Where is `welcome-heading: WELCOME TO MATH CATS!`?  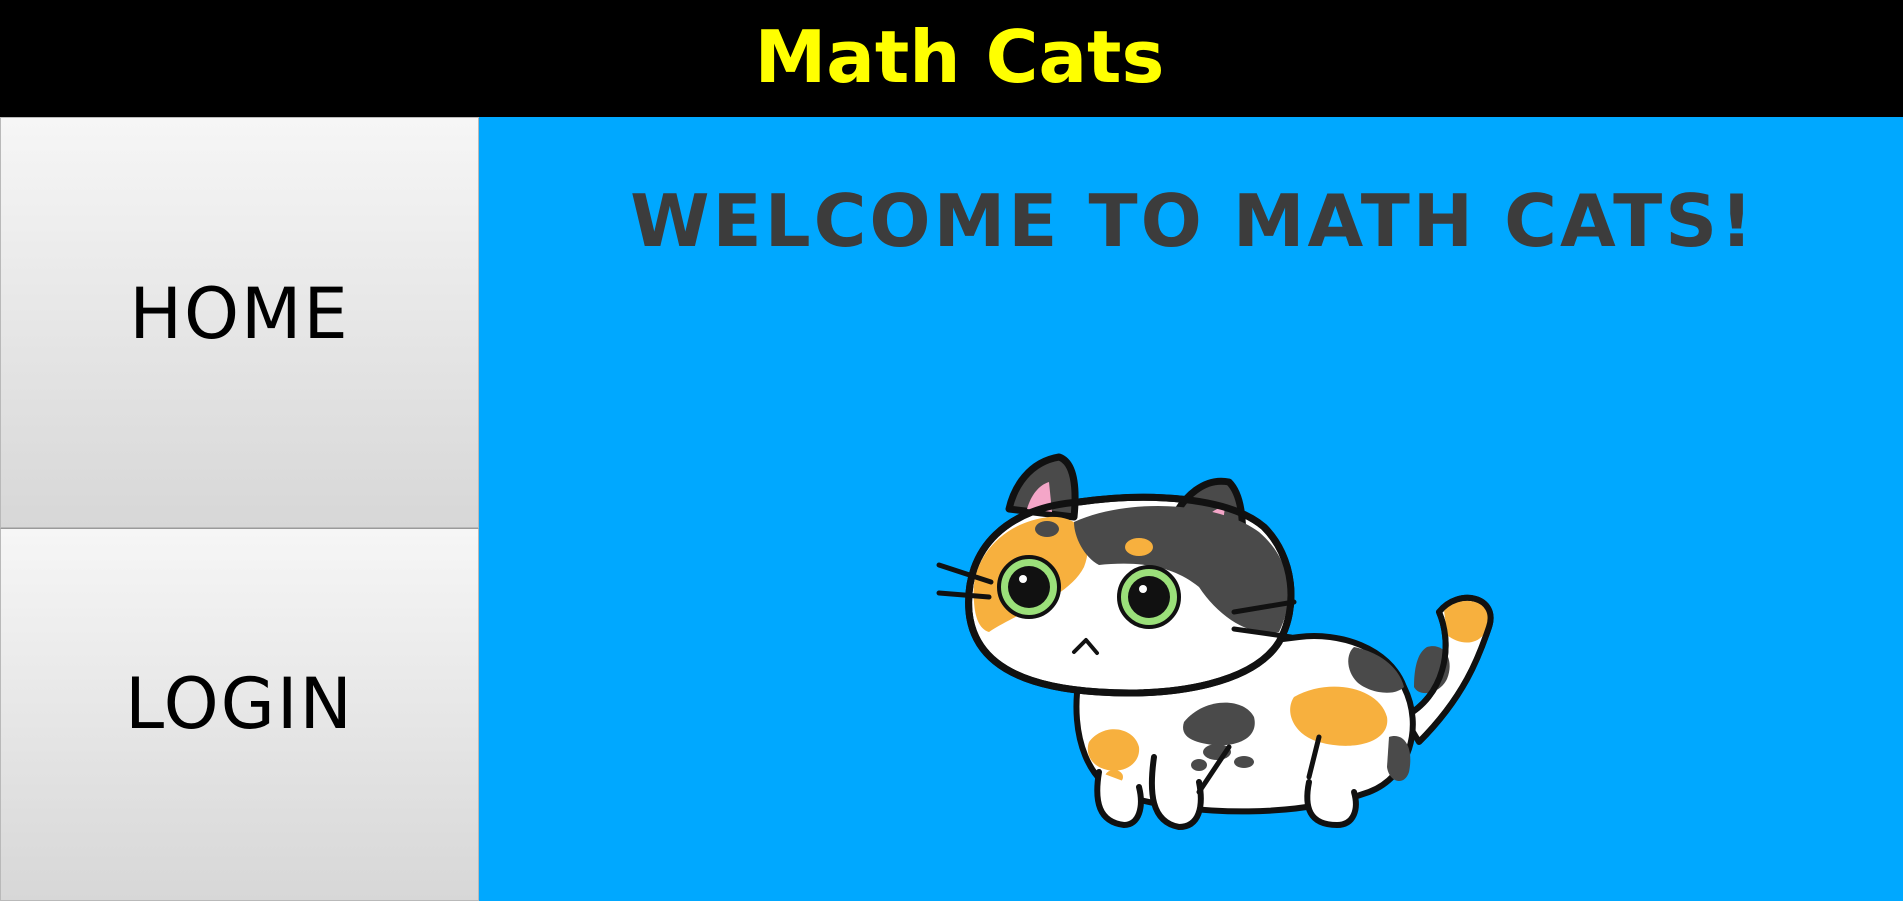 welcome-heading: WELCOME TO MATH CATS! is located at coordinates (1193, 221).